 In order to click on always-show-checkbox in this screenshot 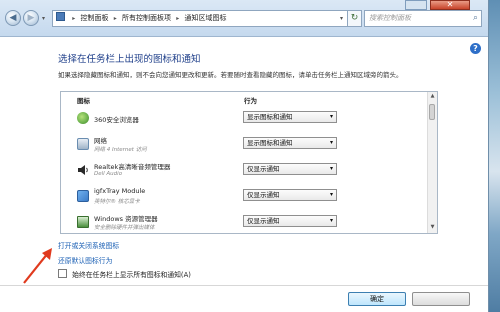, I will do `click(62, 273)`.